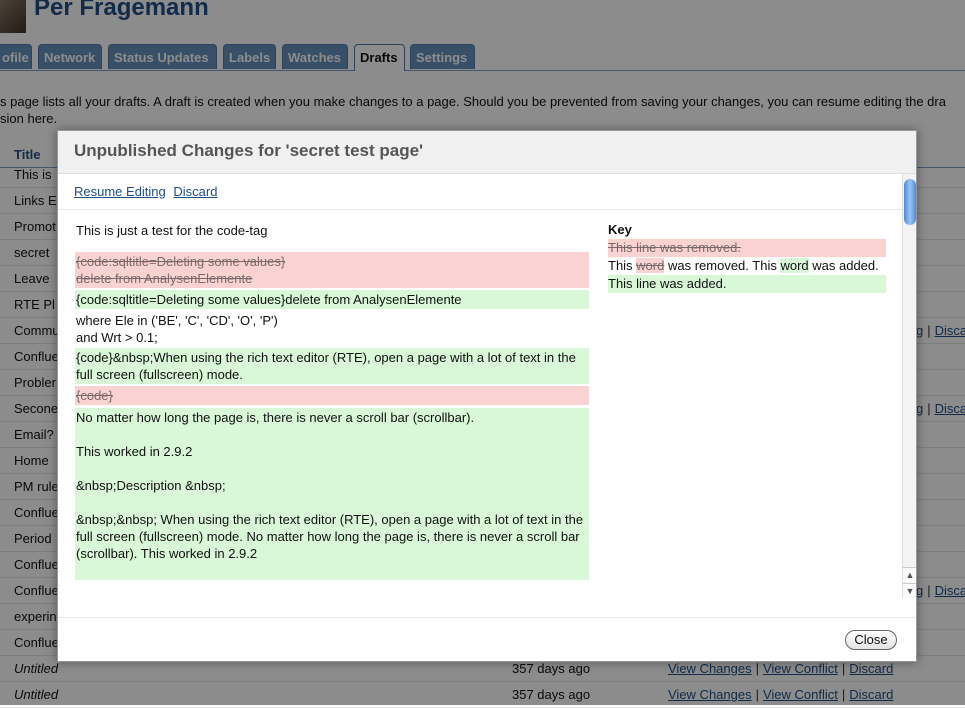 The image size is (965, 708). I want to click on scroll-down-arrow-icon: ▼, so click(909, 590).